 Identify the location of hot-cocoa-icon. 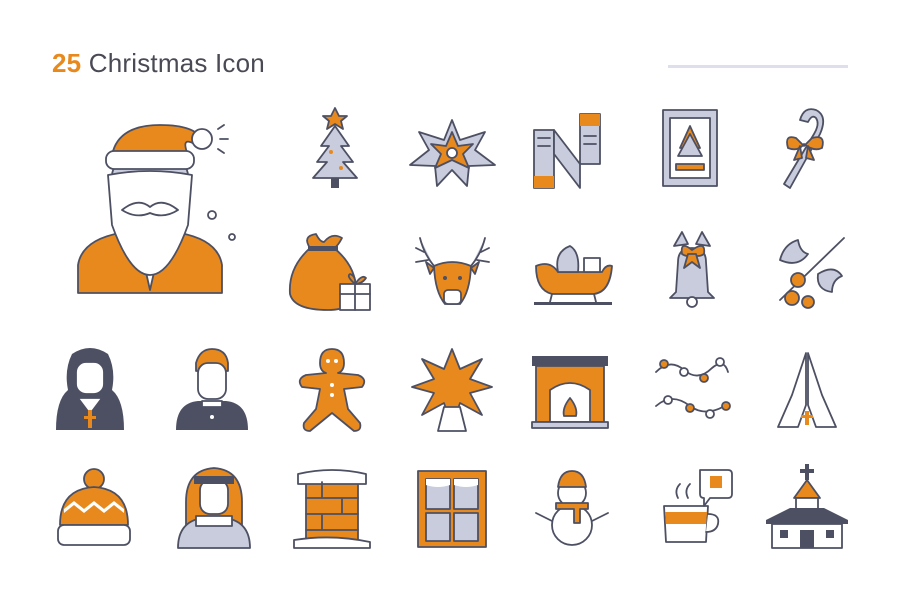
(698, 506).